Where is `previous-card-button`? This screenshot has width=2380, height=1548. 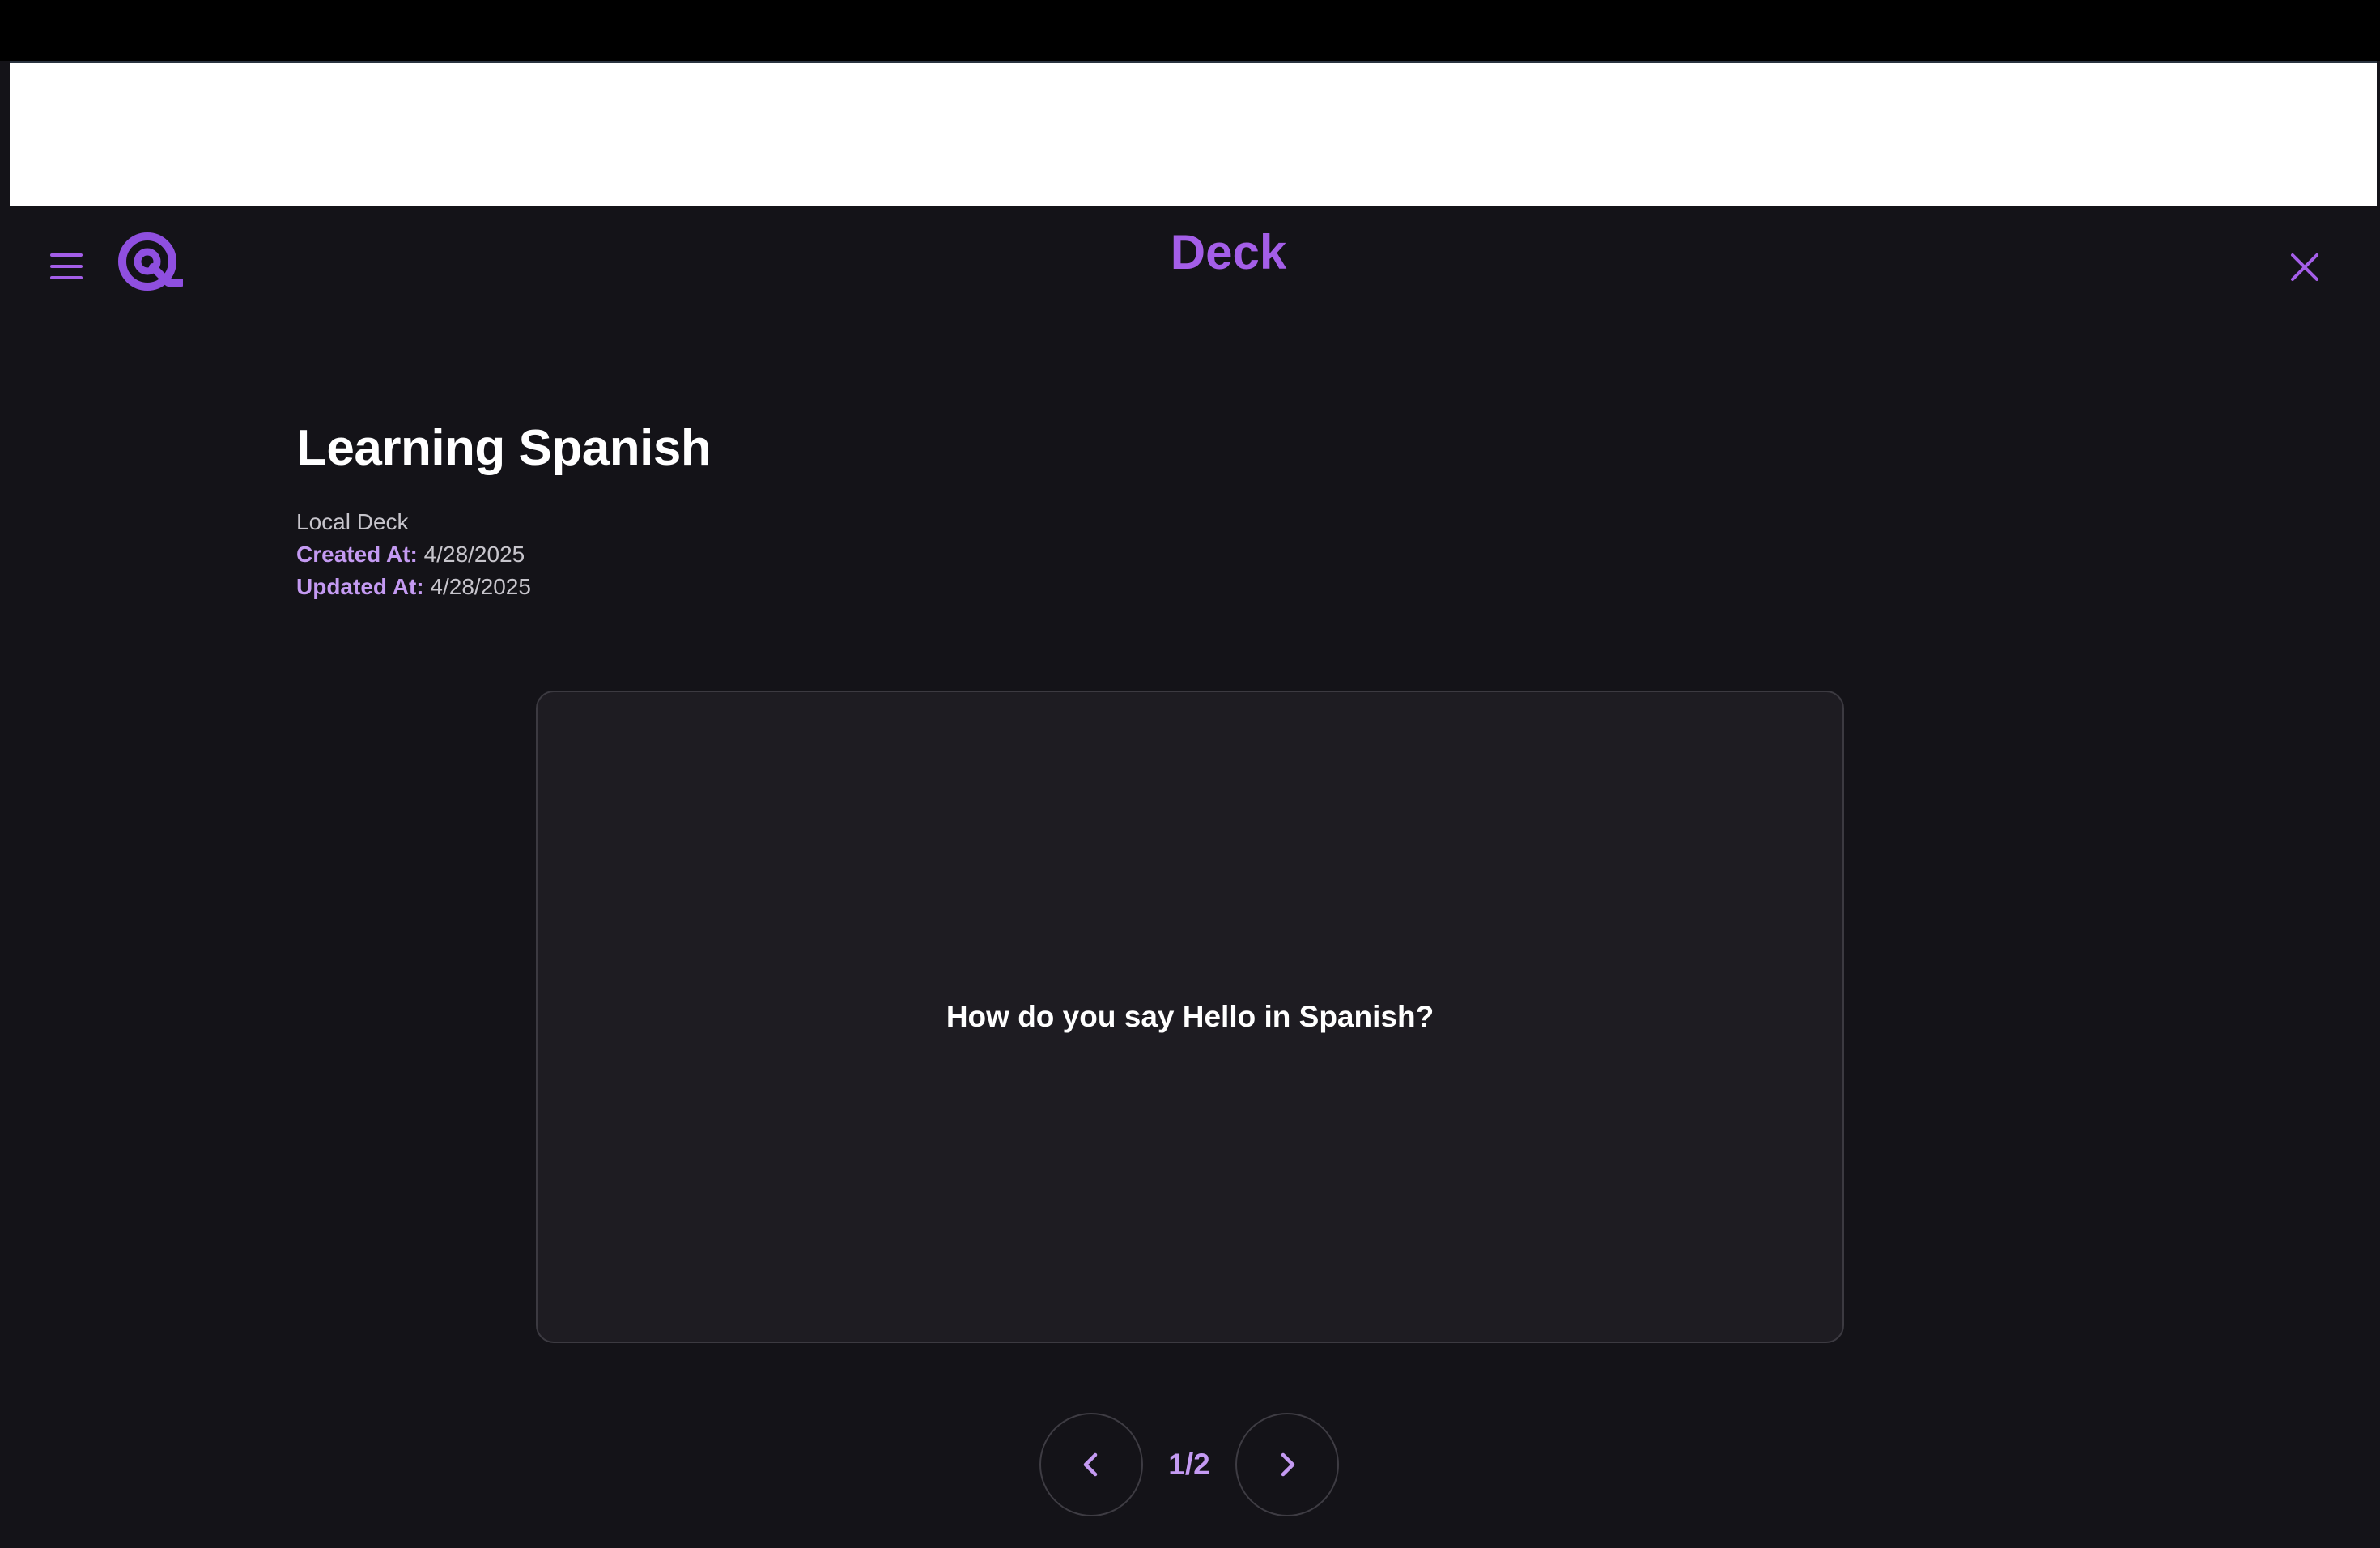 previous-card-button is located at coordinates (1091, 1464).